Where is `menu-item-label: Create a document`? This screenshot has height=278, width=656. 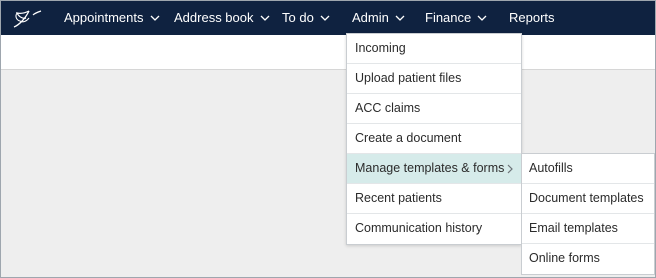 menu-item-label: Create a document is located at coordinates (408, 138).